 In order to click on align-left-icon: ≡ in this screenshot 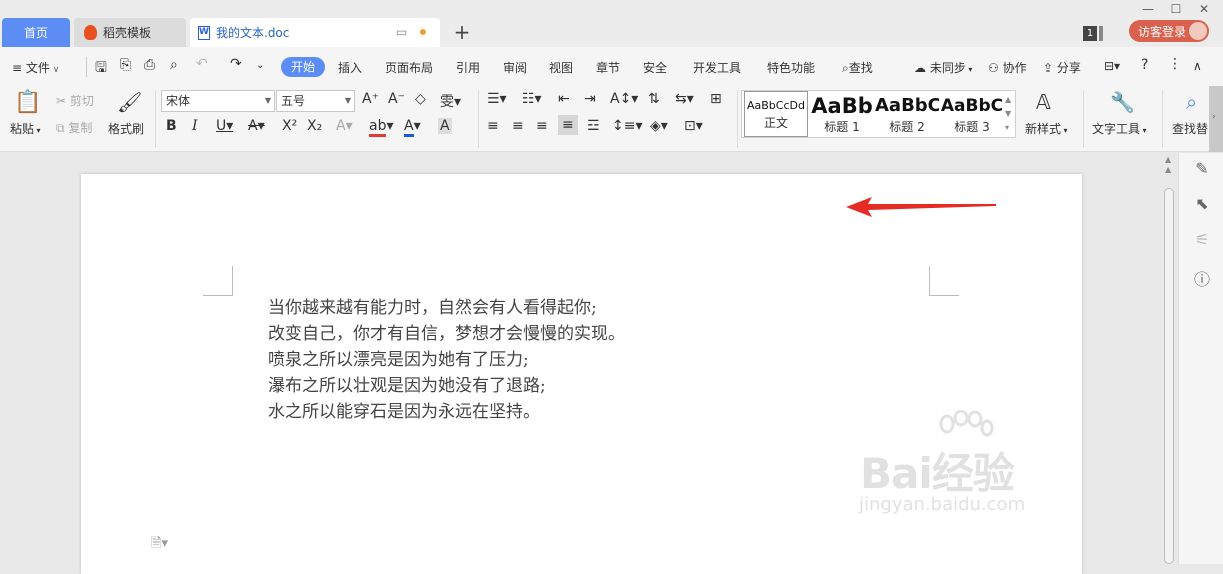, I will do `click(493, 126)`.